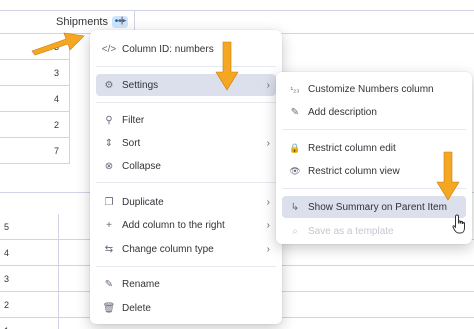 Image resolution: width=474 pixels, height=329 pixels. Describe the element at coordinates (109, 85) in the screenshot. I see `gear-icon: ⚙` at that location.